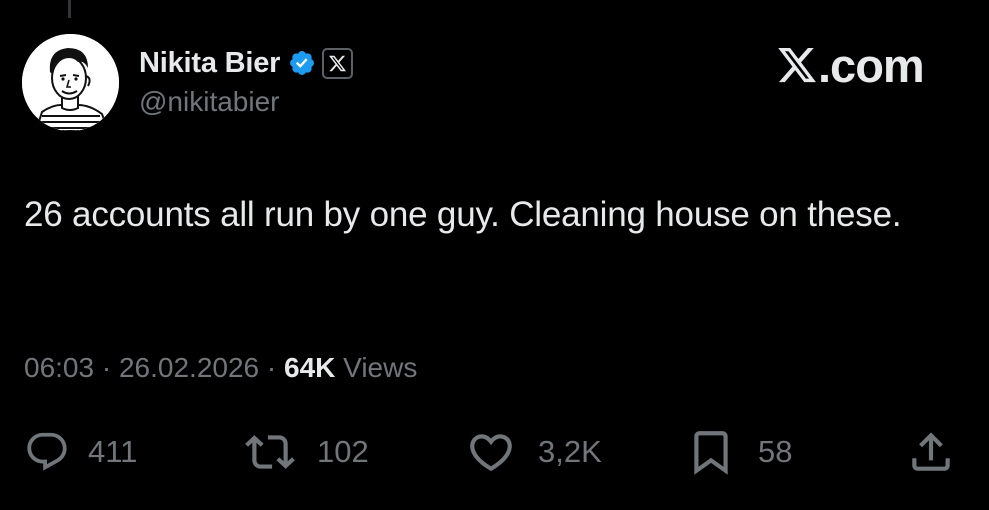  I want to click on views-count: 64K, so click(309, 367).